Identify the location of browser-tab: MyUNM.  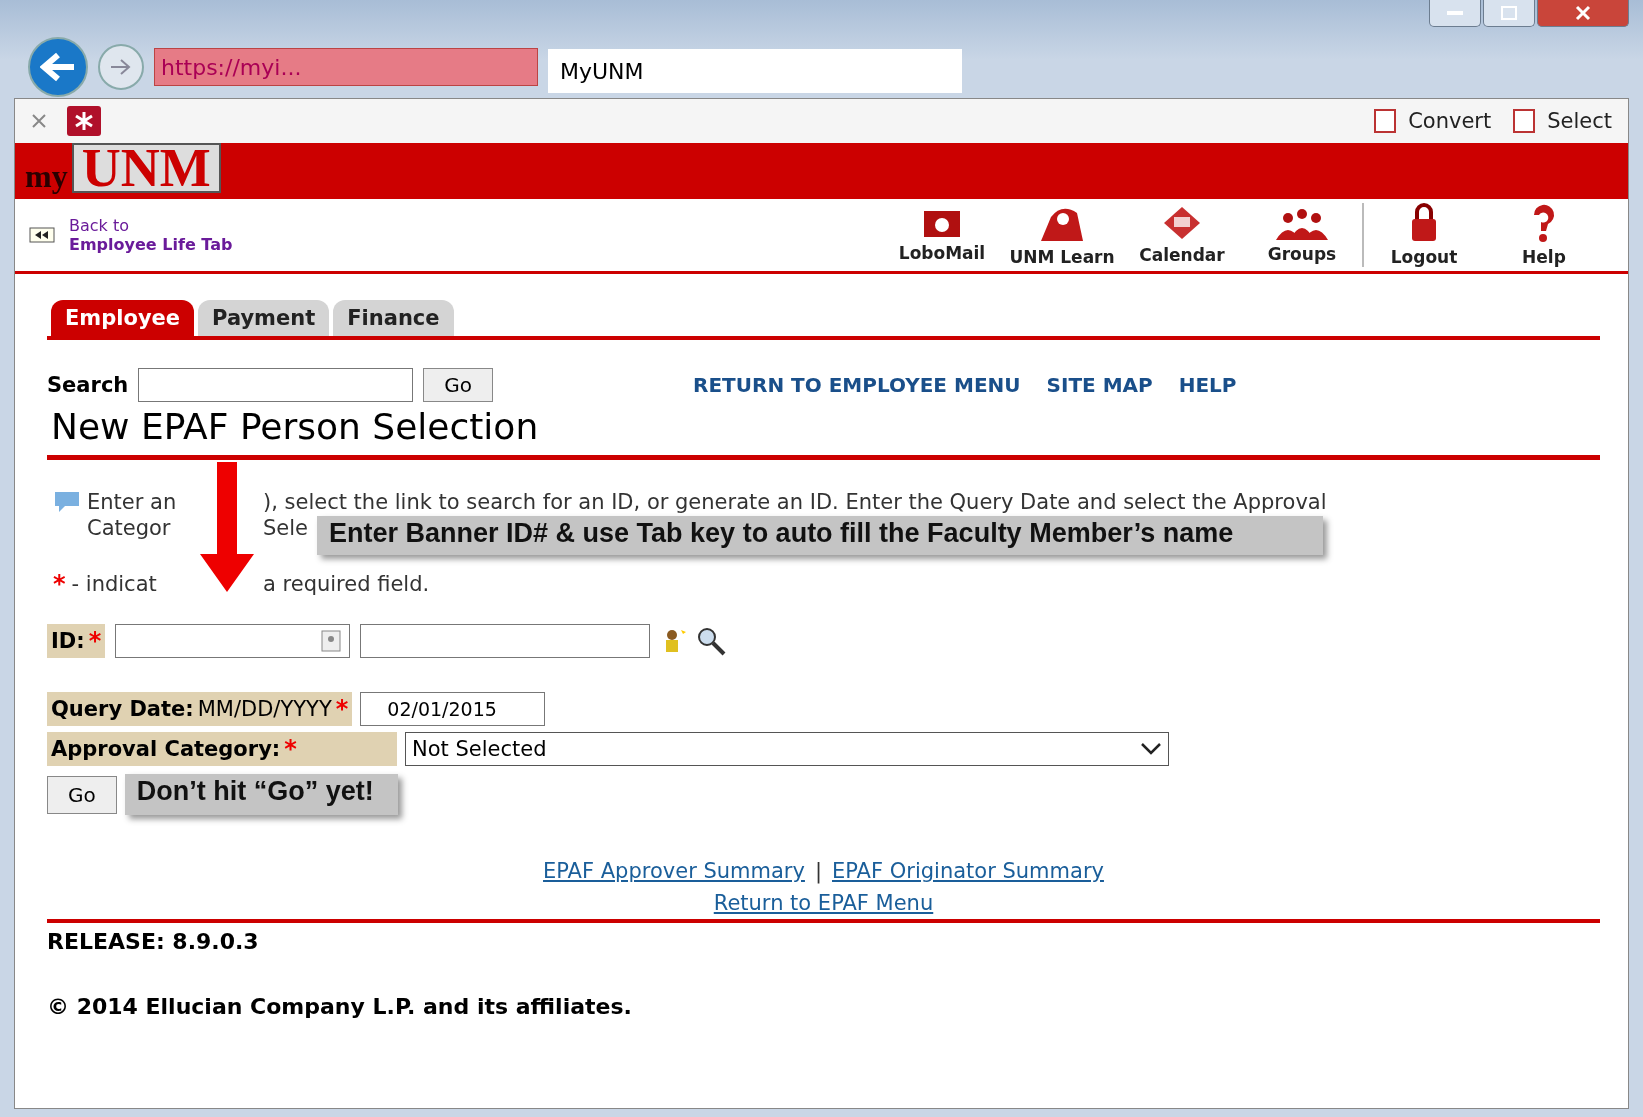
(755, 71).